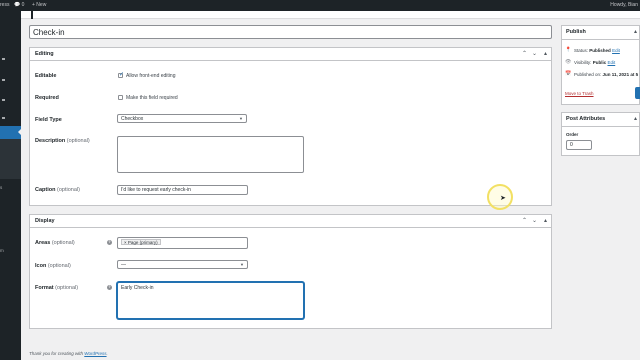 This screenshot has width=640, height=360. Describe the element at coordinates (68, 353) in the screenshot. I see `admin-footer: Thank you for creating with WordPress.` at that location.